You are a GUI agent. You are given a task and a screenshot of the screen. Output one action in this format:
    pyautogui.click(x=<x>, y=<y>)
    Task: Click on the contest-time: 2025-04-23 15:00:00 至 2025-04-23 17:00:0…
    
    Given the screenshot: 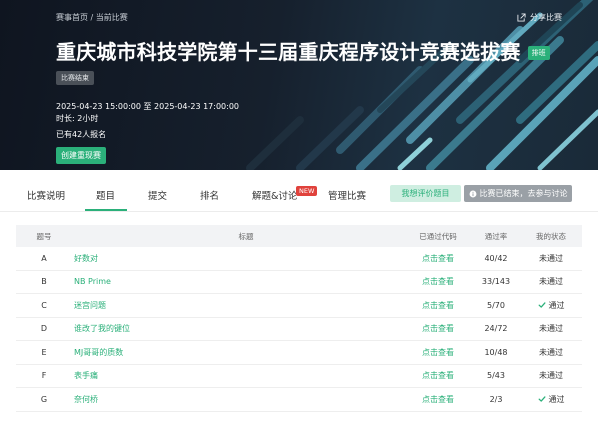 What is the action you would take?
    pyautogui.click(x=148, y=106)
    